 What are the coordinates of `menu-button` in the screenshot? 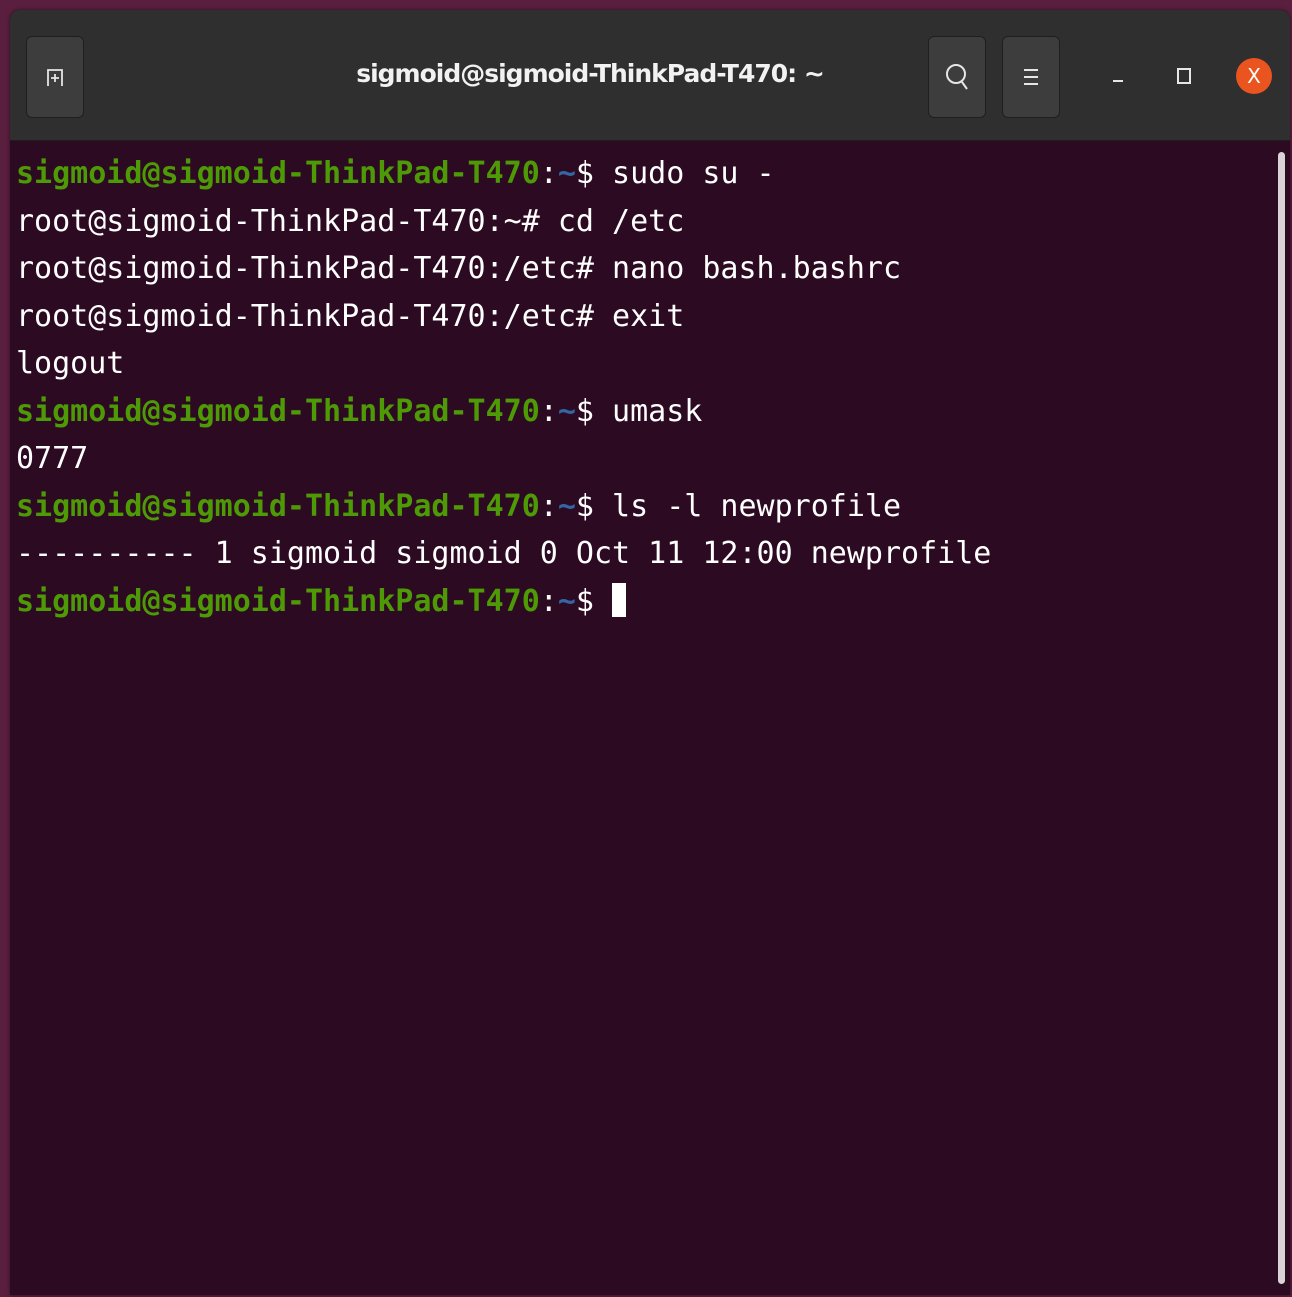 It's located at (1031, 77).